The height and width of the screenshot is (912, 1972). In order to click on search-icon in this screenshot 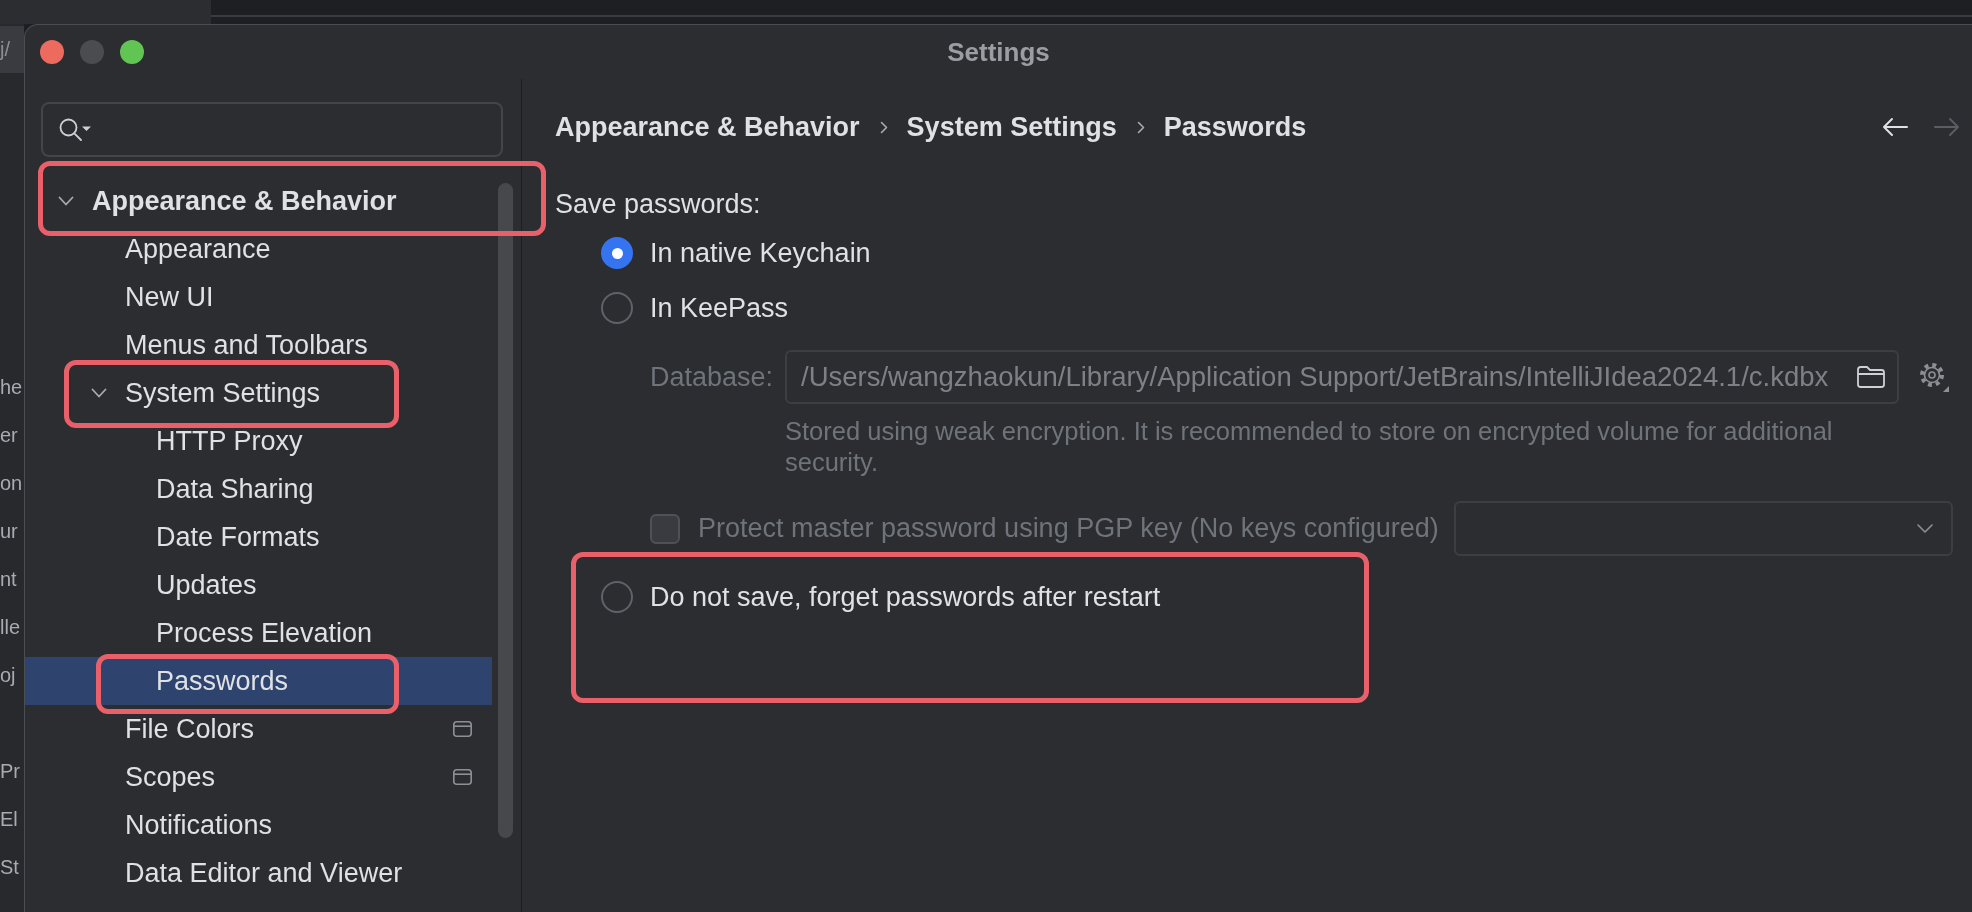, I will do `click(75, 129)`.